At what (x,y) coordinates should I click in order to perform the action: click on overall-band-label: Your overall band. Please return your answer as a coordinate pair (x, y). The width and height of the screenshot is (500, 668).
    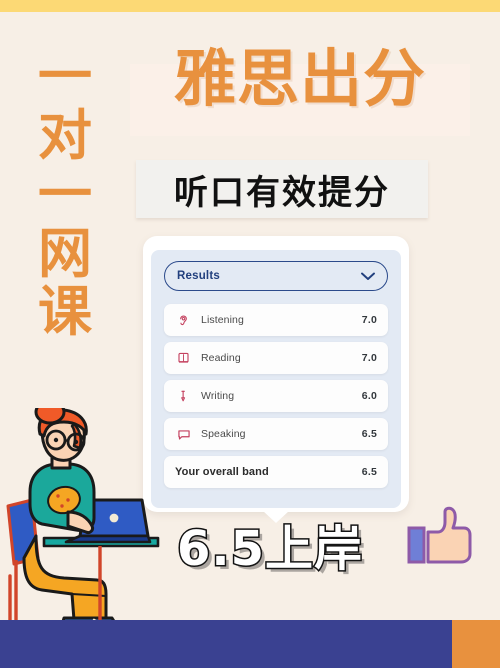
    Looking at the image, I should click on (222, 472).